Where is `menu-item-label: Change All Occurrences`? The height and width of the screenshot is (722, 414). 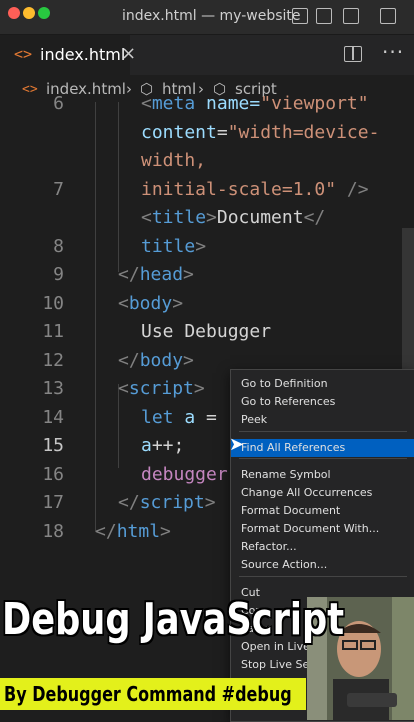 menu-item-label: Change All Occurrences is located at coordinates (307, 492).